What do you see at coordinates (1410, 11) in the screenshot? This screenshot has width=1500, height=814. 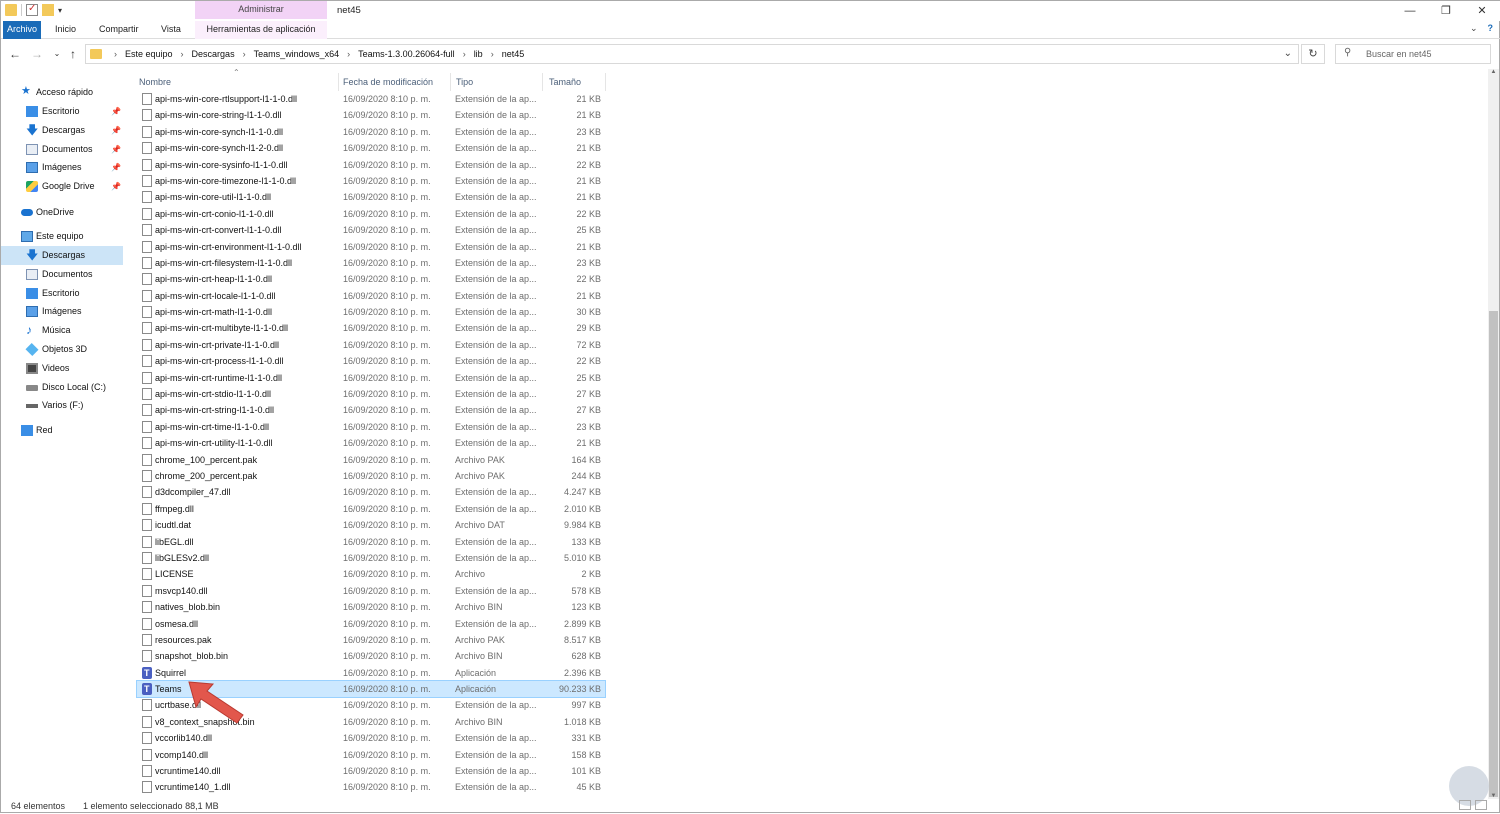 I see `minimize-button: —` at bounding box center [1410, 11].